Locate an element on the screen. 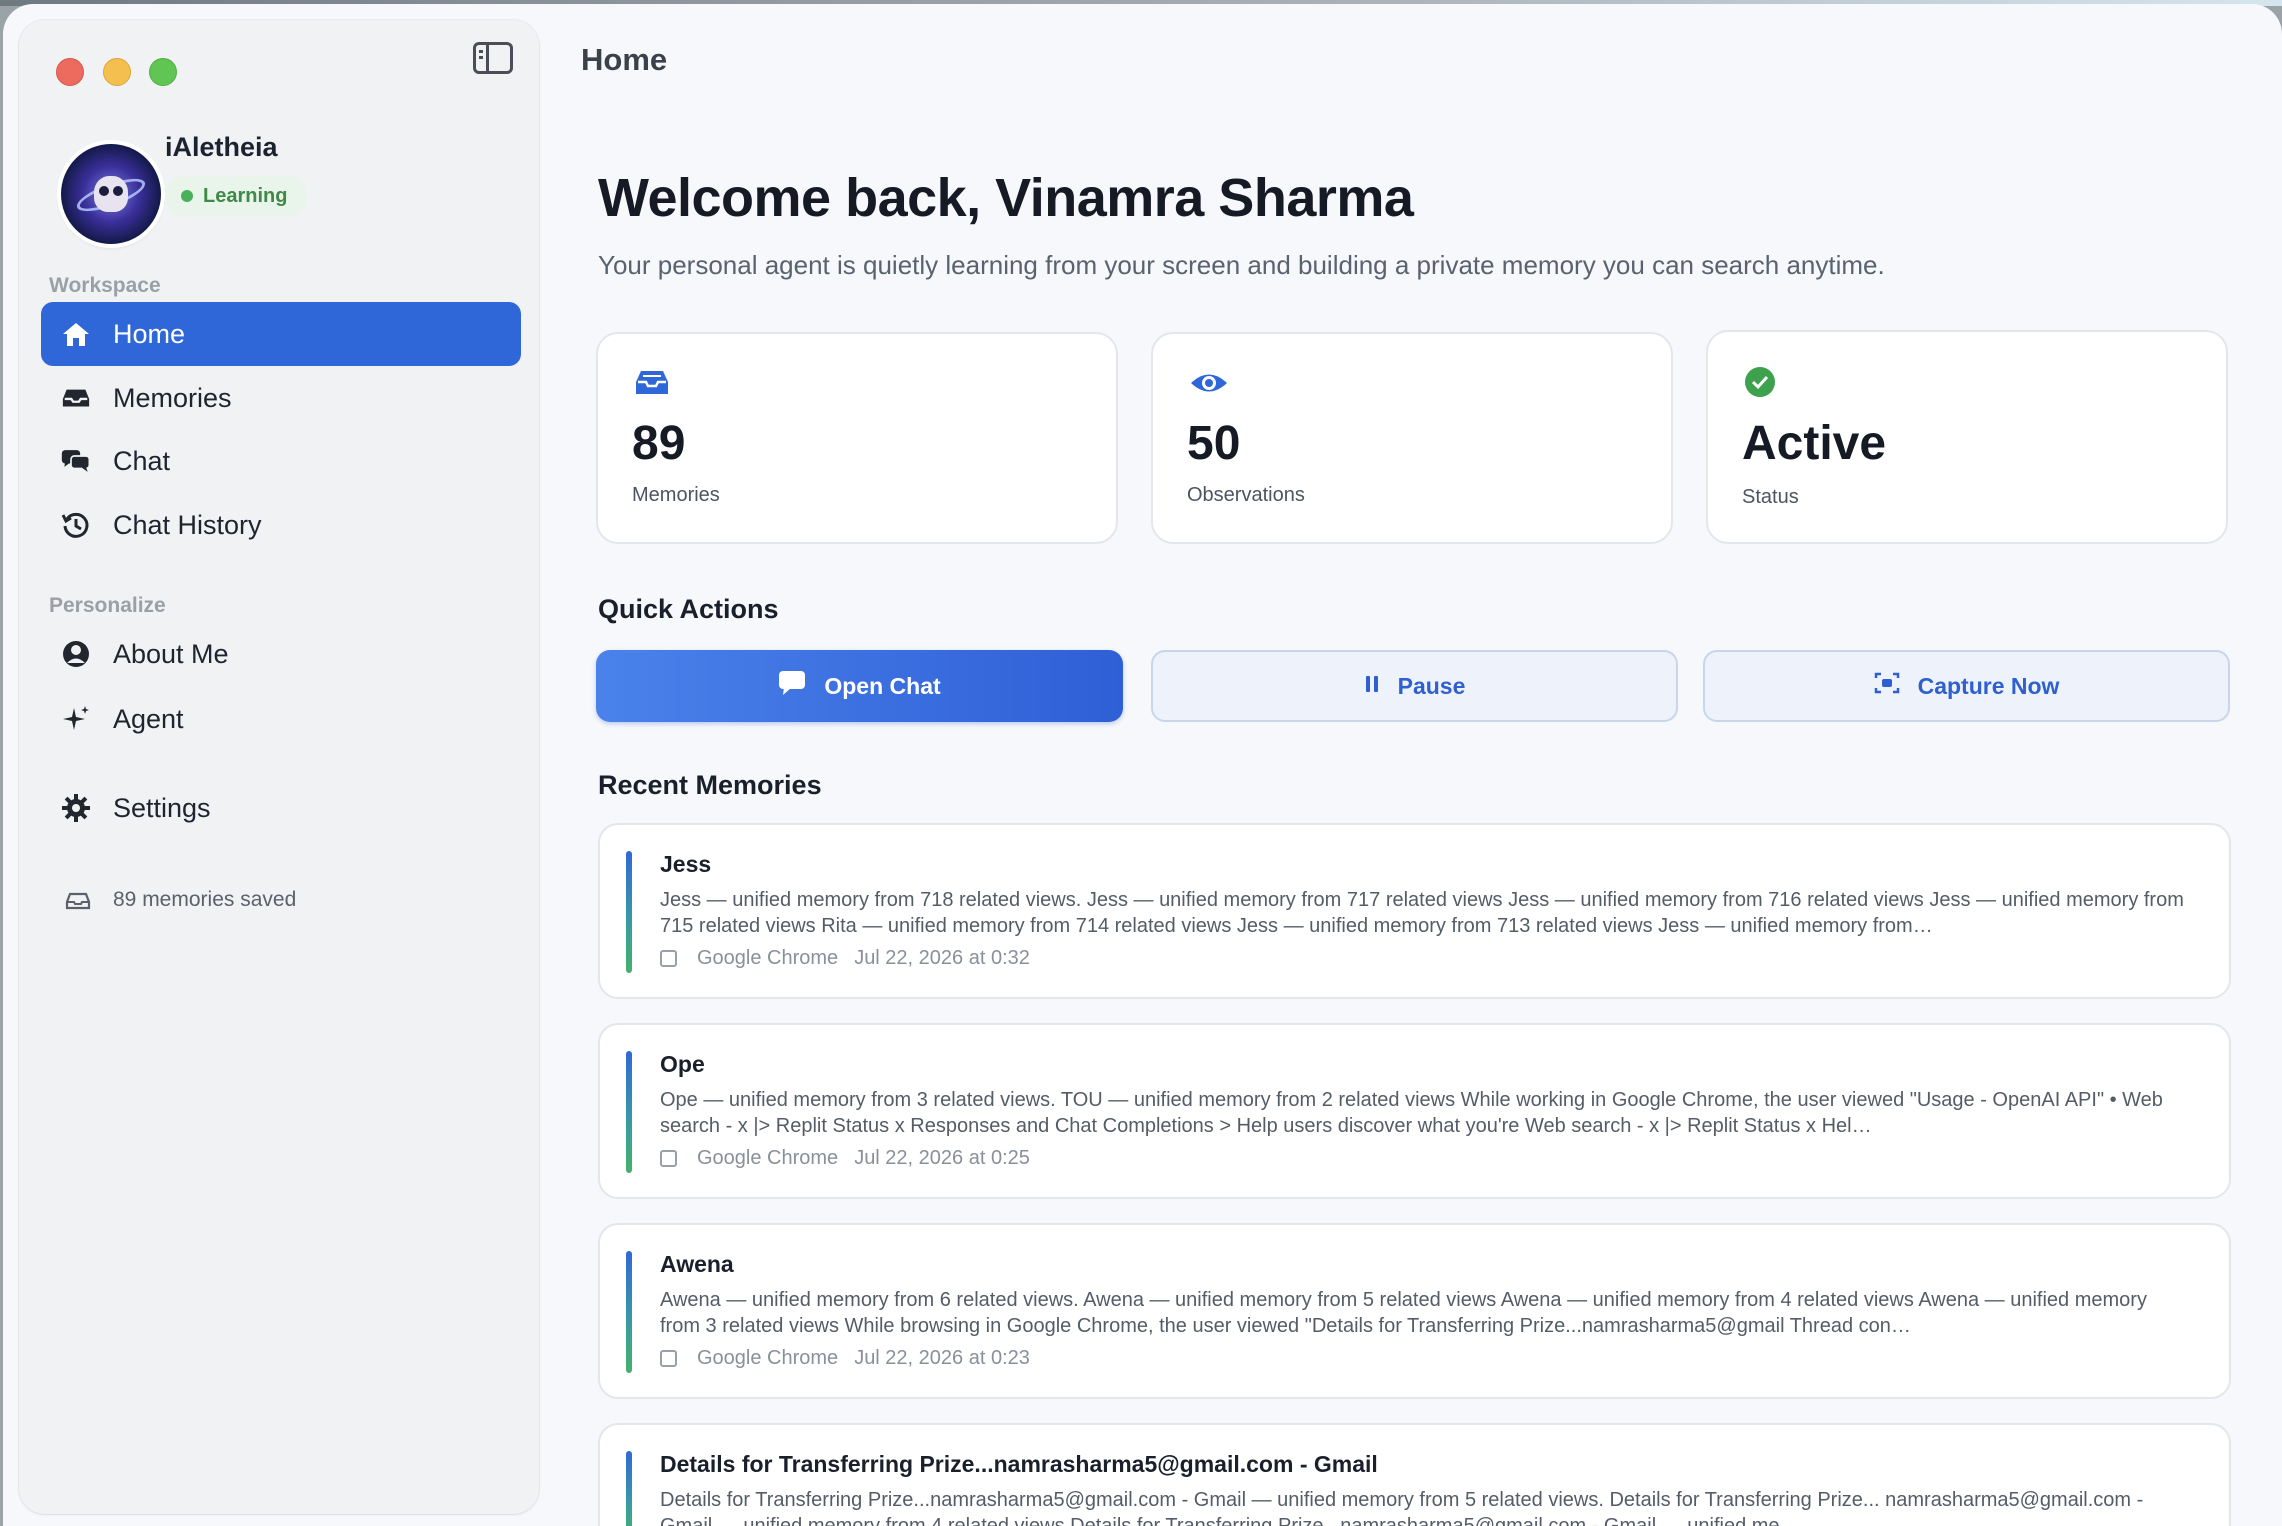 The image size is (2282, 1526). open-chat-button: Open Chat is located at coordinates (859, 686).